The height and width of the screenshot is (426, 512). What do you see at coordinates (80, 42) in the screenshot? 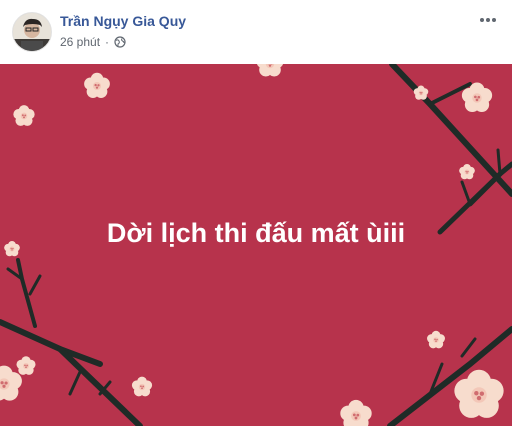
I see `post-timestamp: 26 phút` at bounding box center [80, 42].